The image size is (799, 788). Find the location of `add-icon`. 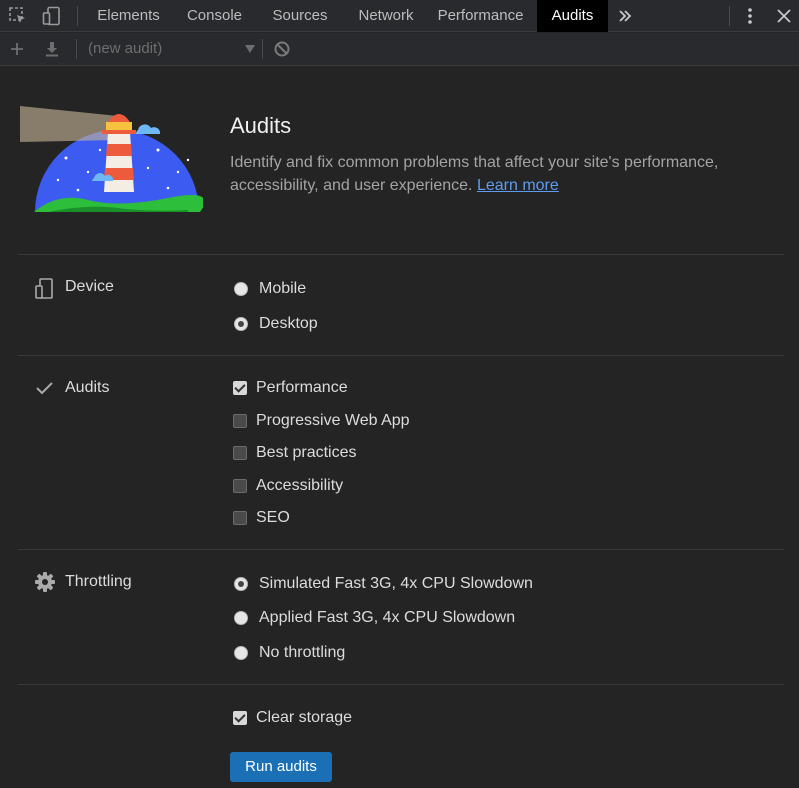

add-icon is located at coordinates (17, 49).